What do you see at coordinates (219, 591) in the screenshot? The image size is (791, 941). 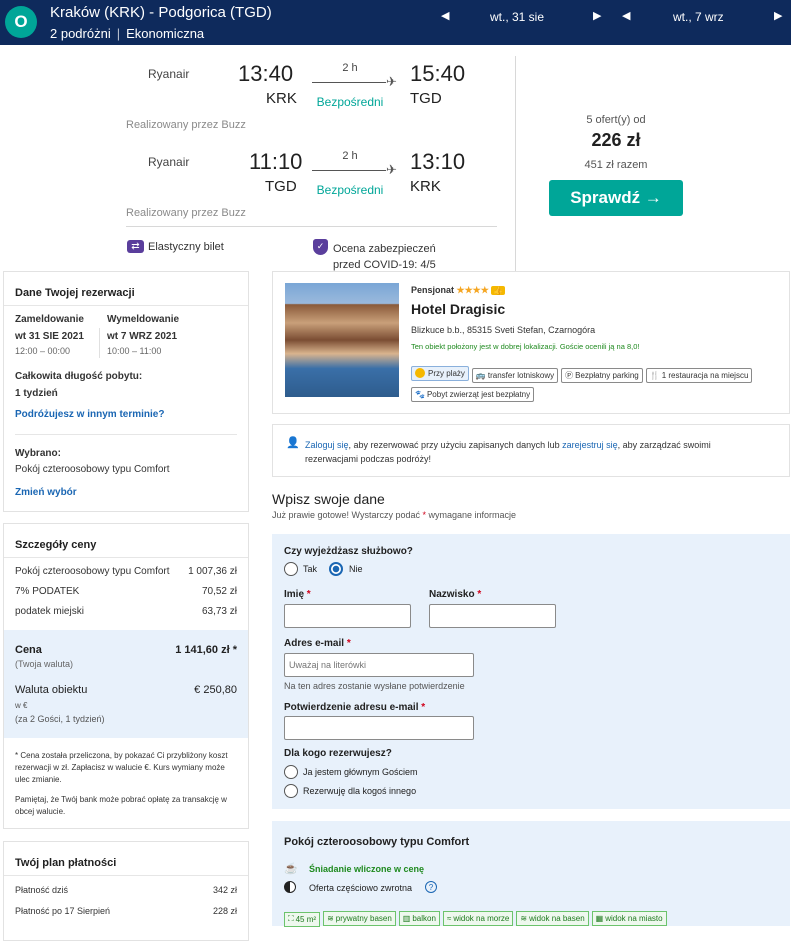 I see `price-row-value: 70,52 zł` at bounding box center [219, 591].